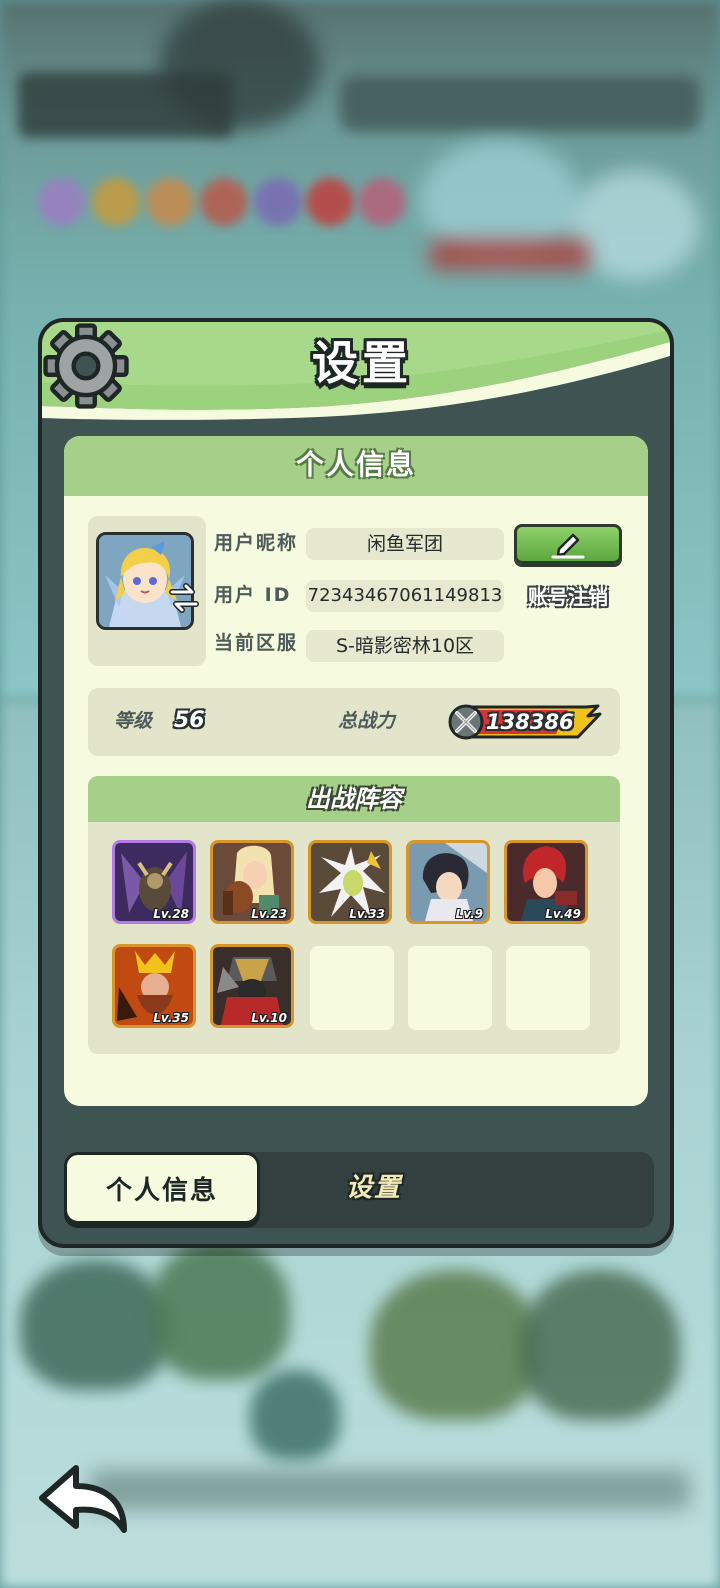 The width and height of the screenshot is (720, 1588). I want to click on level-value: 56, so click(189, 720).